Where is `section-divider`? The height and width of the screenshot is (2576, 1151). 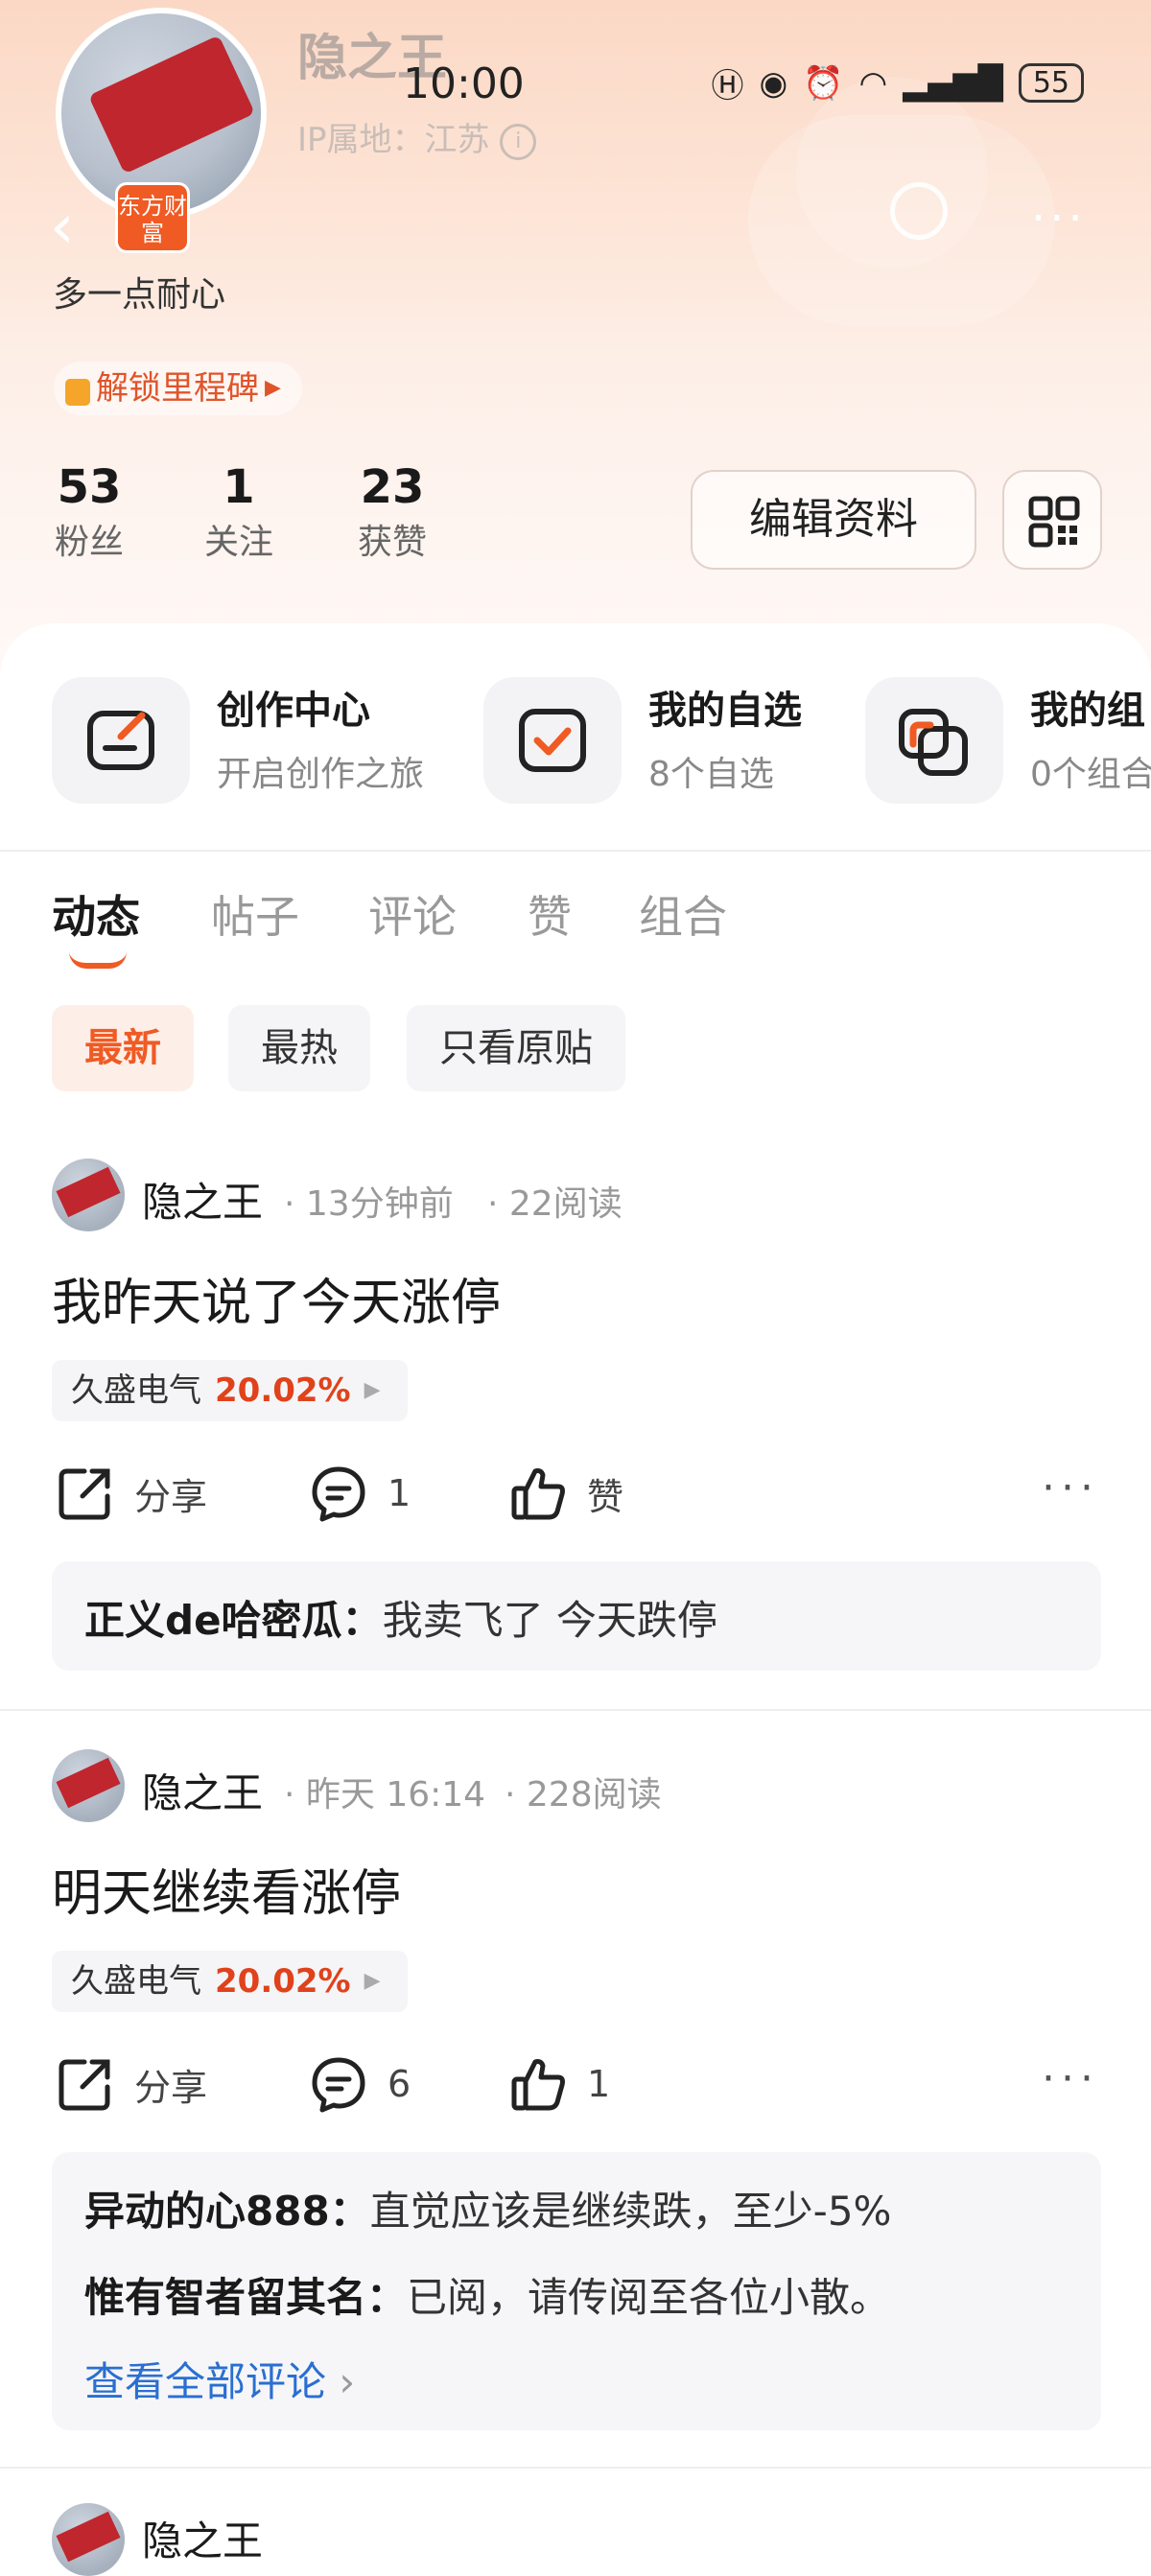 section-divider is located at coordinates (575, 851).